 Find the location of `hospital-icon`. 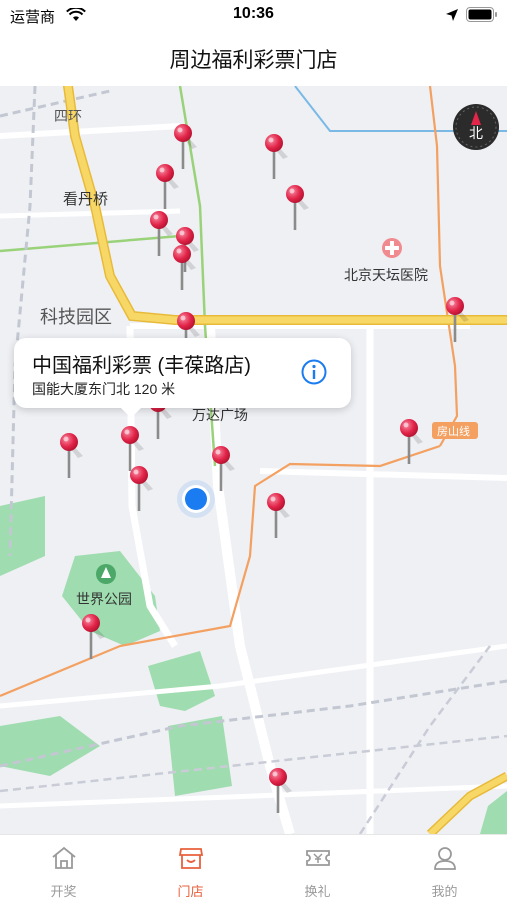

hospital-icon is located at coordinates (392, 248).